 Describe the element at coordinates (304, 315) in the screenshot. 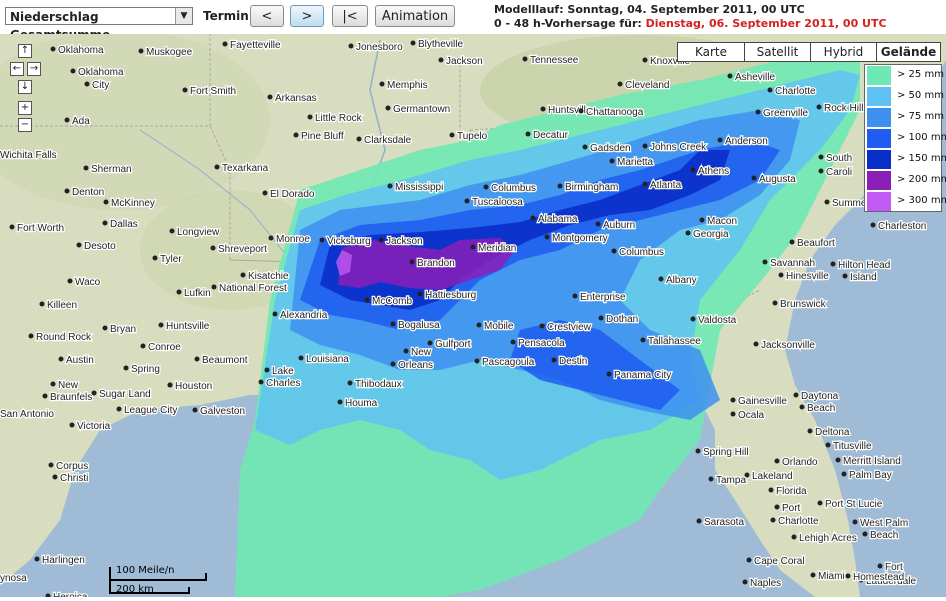

I see `place-label: Alexandria` at that location.